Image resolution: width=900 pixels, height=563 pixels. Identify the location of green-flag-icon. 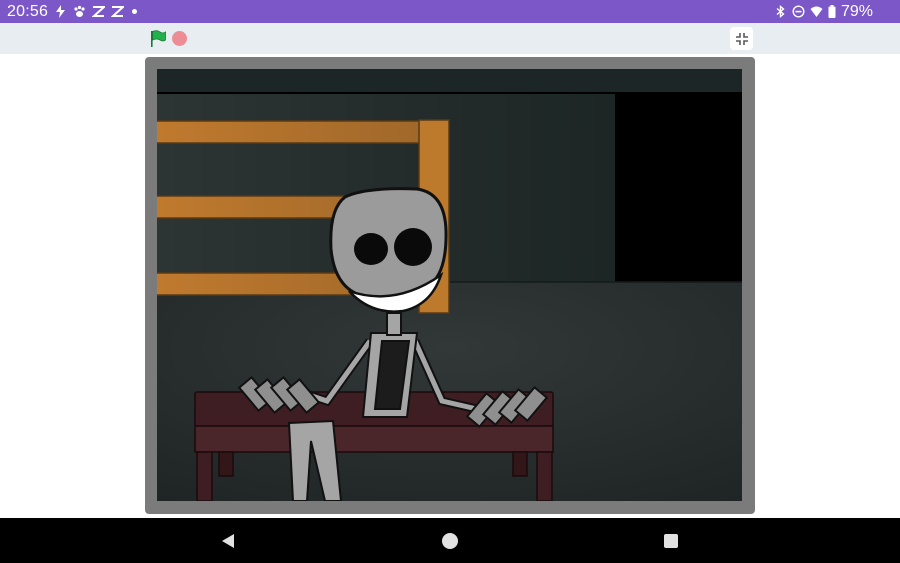
(158, 38).